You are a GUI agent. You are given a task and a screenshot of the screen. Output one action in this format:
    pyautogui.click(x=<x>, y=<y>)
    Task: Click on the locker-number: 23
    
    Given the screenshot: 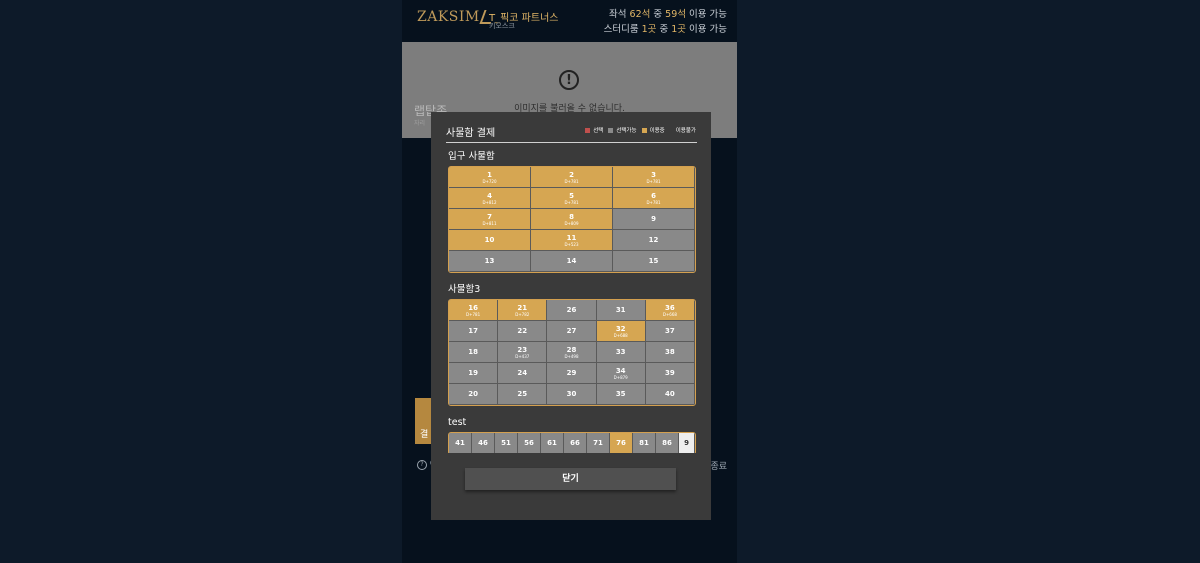 What is the action you would take?
    pyautogui.click(x=522, y=349)
    